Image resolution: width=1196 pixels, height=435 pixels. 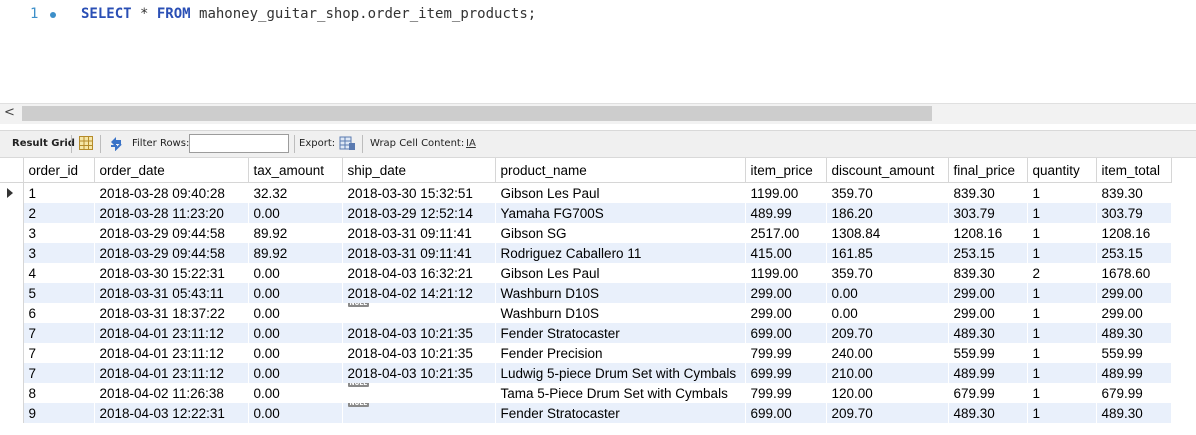 I want to click on cell-product-name: Tama 5-Piece Drum Set with Cymbals, so click(x=620, y=393).